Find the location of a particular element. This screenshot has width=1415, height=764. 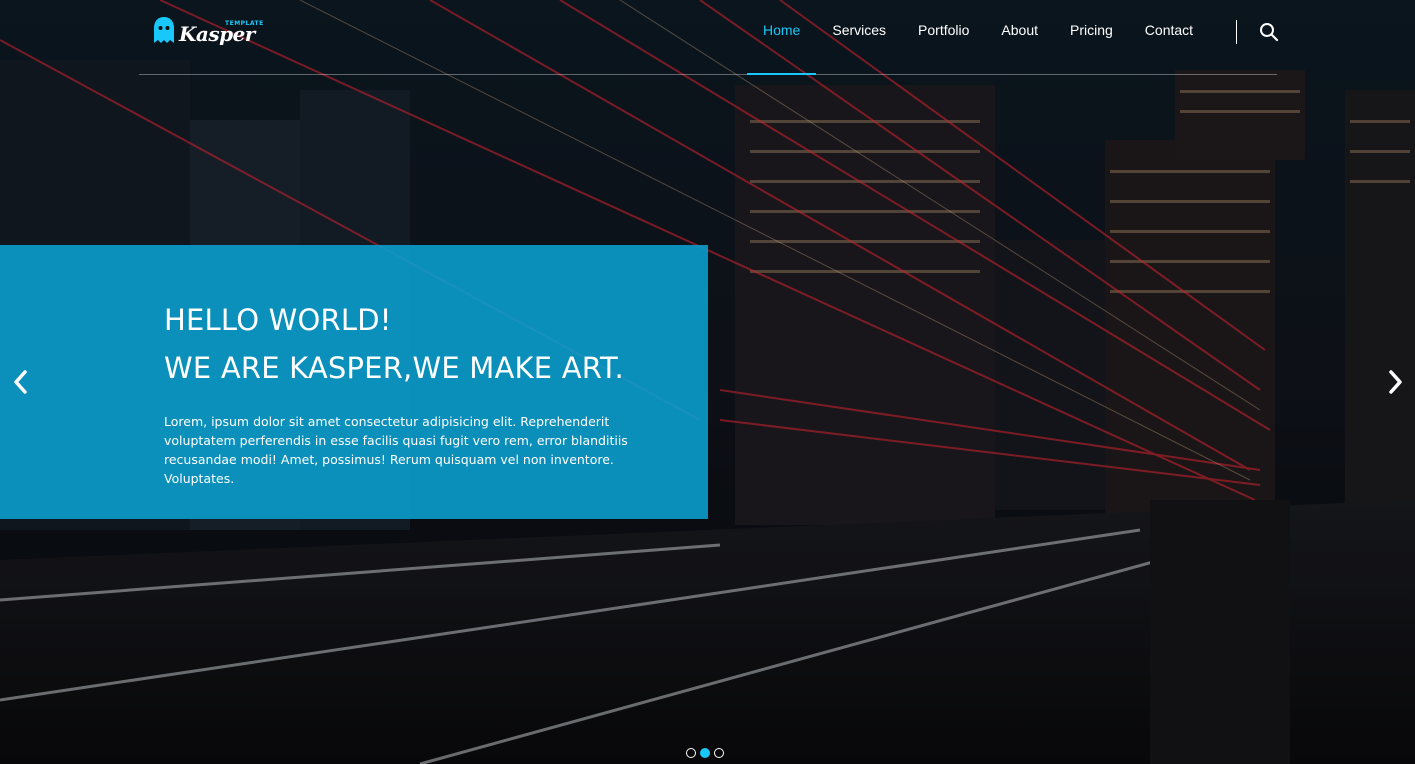

nav-item-portfolio: Portfolio is located at coordinates (943, 37).